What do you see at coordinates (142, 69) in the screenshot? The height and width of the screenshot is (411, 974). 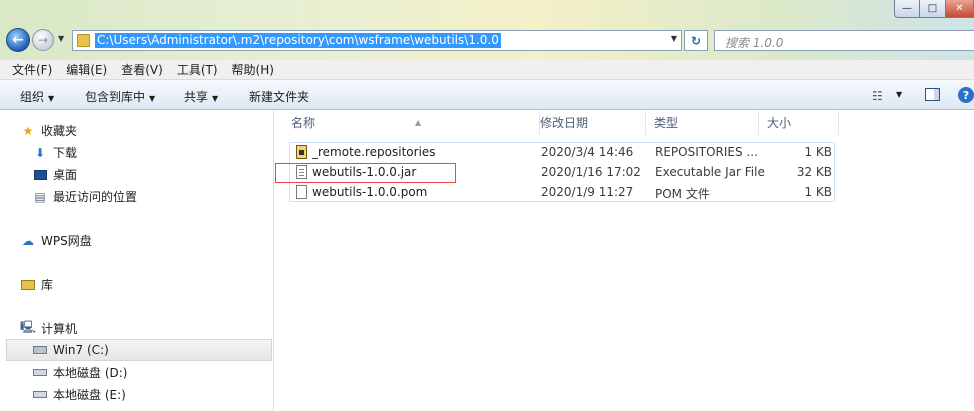 I see `menu-view: 查看(V)` at bounding box center [142, 69].